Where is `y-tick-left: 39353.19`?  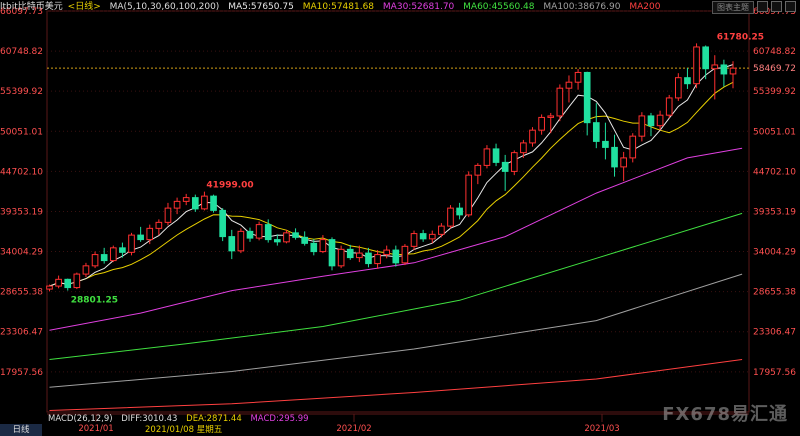
y-tick-left: 39353.19 is located at coordinates (21, 212).